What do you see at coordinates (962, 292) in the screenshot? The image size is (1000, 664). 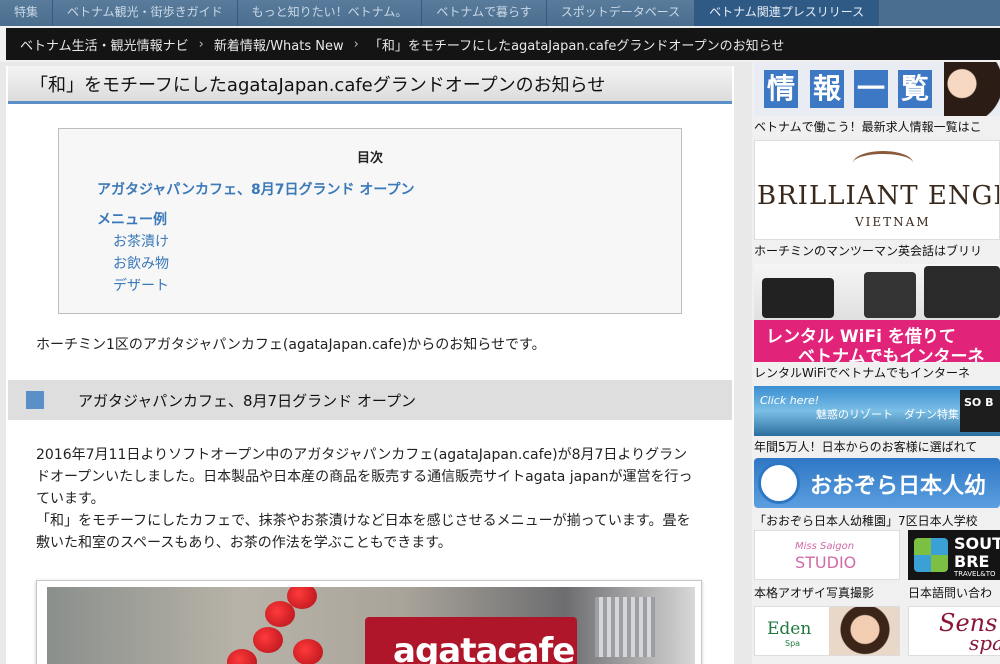 I see `laptop-device` at bounding box center [962, 292].